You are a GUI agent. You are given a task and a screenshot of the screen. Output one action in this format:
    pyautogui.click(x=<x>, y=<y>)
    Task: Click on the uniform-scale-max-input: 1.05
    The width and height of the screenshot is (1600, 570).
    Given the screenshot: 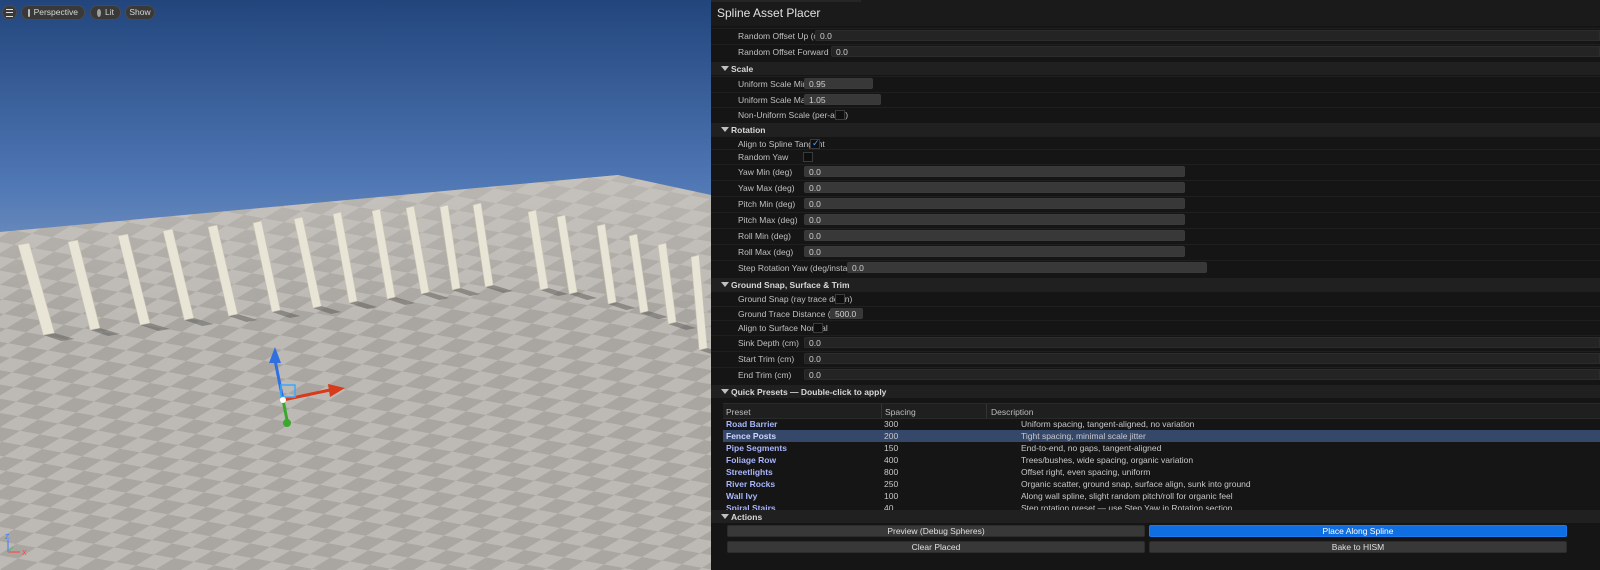 What is the action you would take?
    pyautogui.click(x=842, y=99)
    